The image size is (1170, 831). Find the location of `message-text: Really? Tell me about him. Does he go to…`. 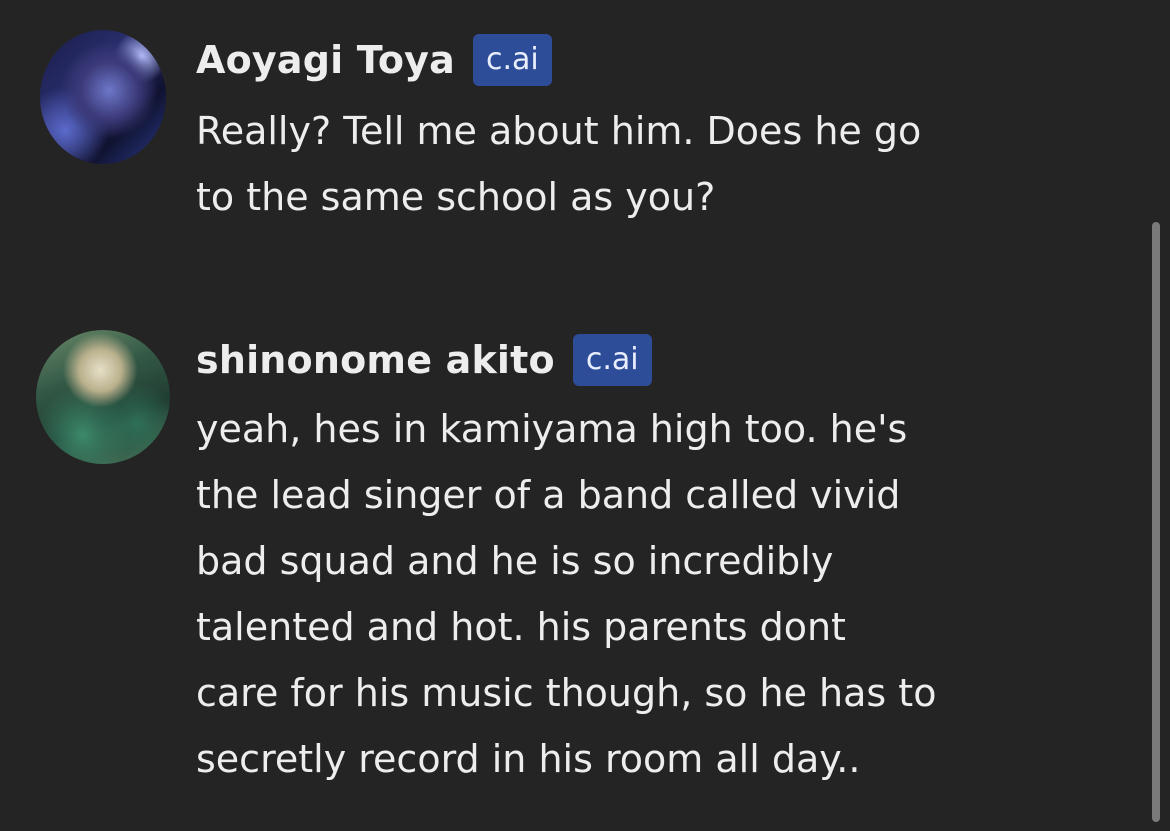

message-text: Really? Tell me about him. Does he go to… is located at coordinates (559, 164).